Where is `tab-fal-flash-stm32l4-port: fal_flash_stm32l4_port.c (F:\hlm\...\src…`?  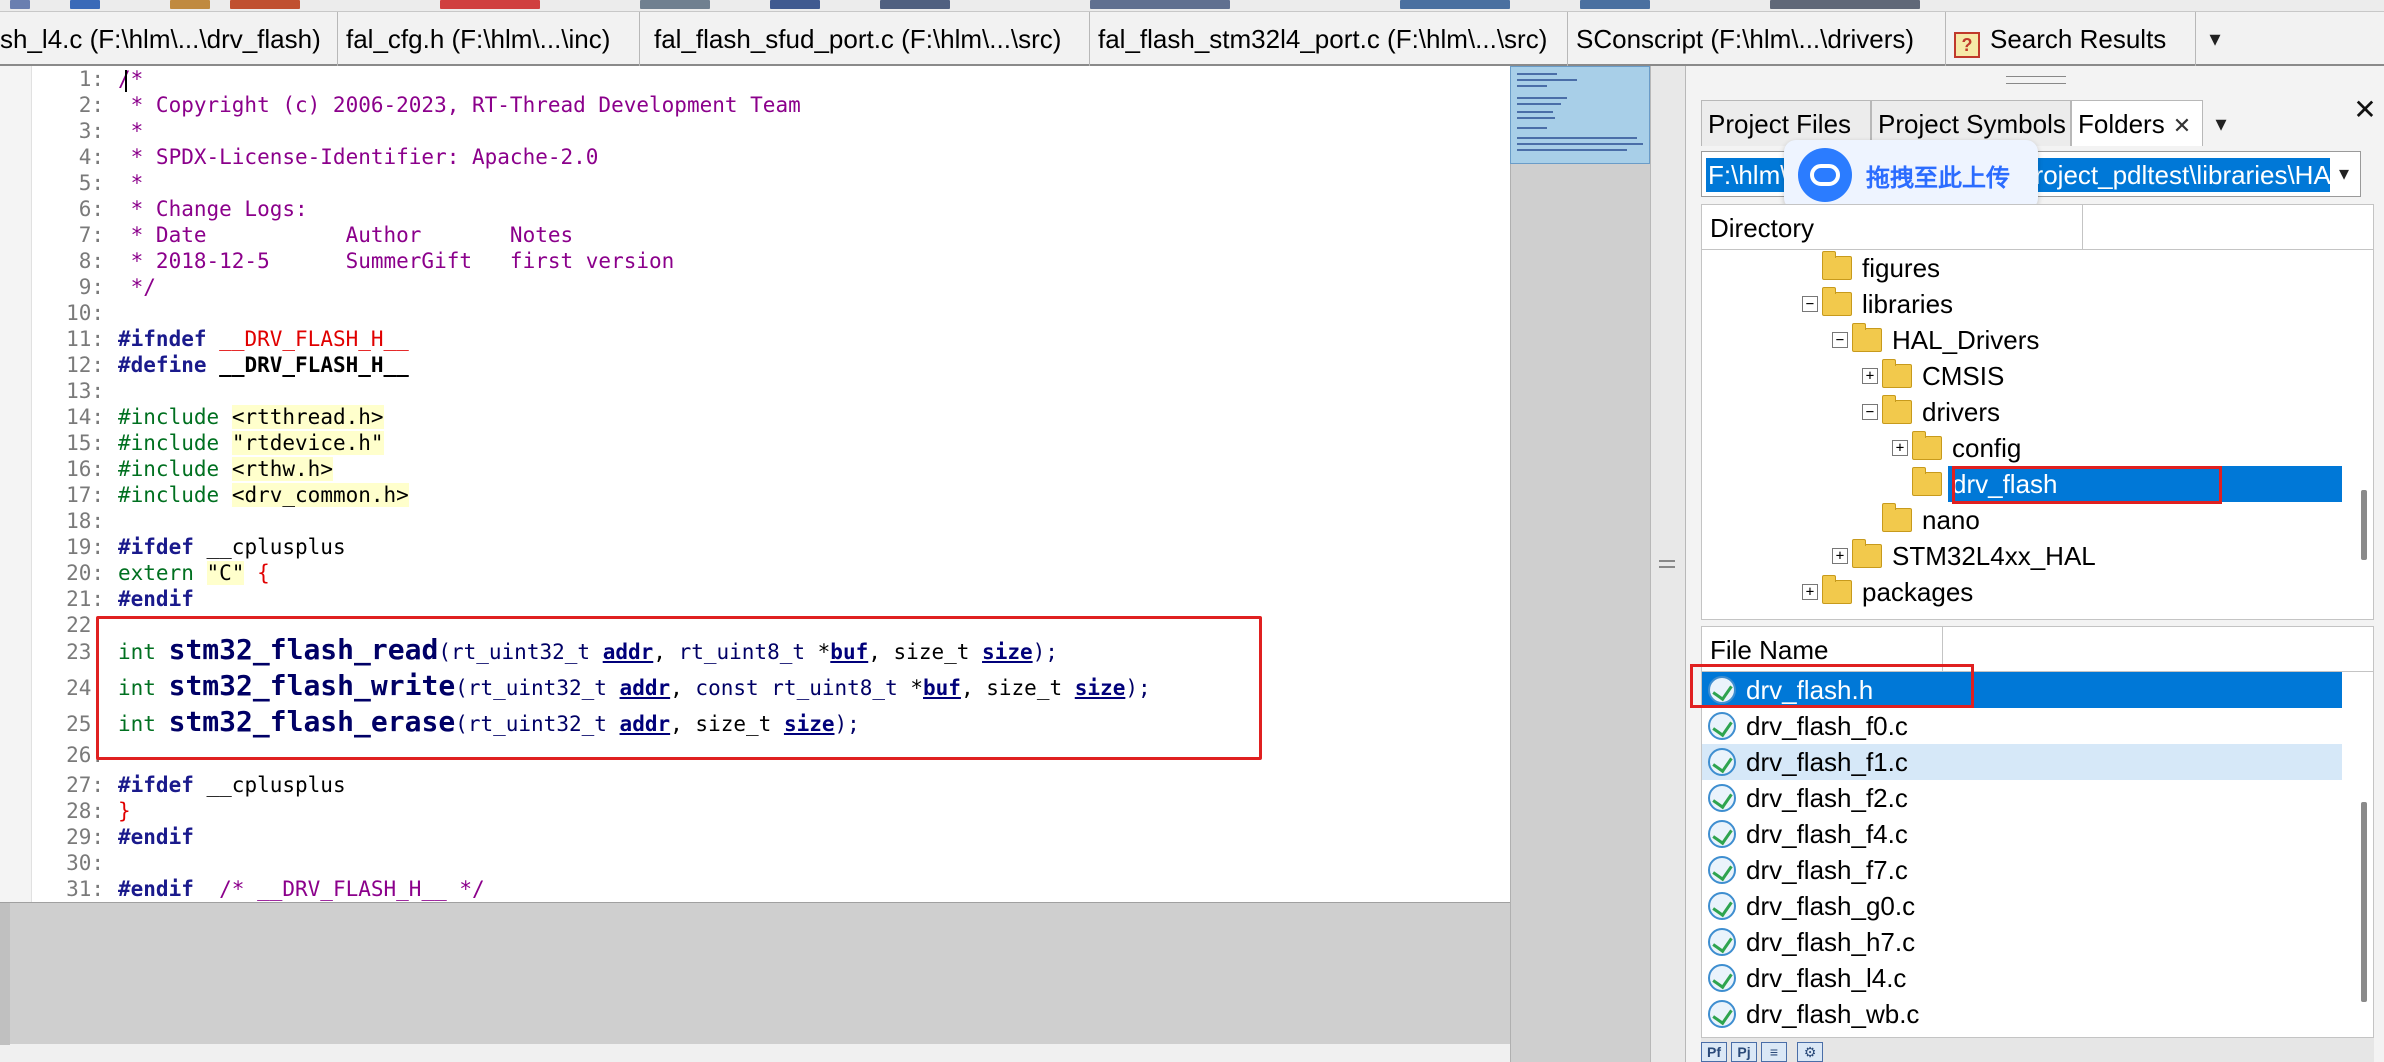
tab-fal-flash-stm32l4-port: fal_flash_stm32l4_port.c (F:\hlm\...\src… is located at coordinates (1329, 39).